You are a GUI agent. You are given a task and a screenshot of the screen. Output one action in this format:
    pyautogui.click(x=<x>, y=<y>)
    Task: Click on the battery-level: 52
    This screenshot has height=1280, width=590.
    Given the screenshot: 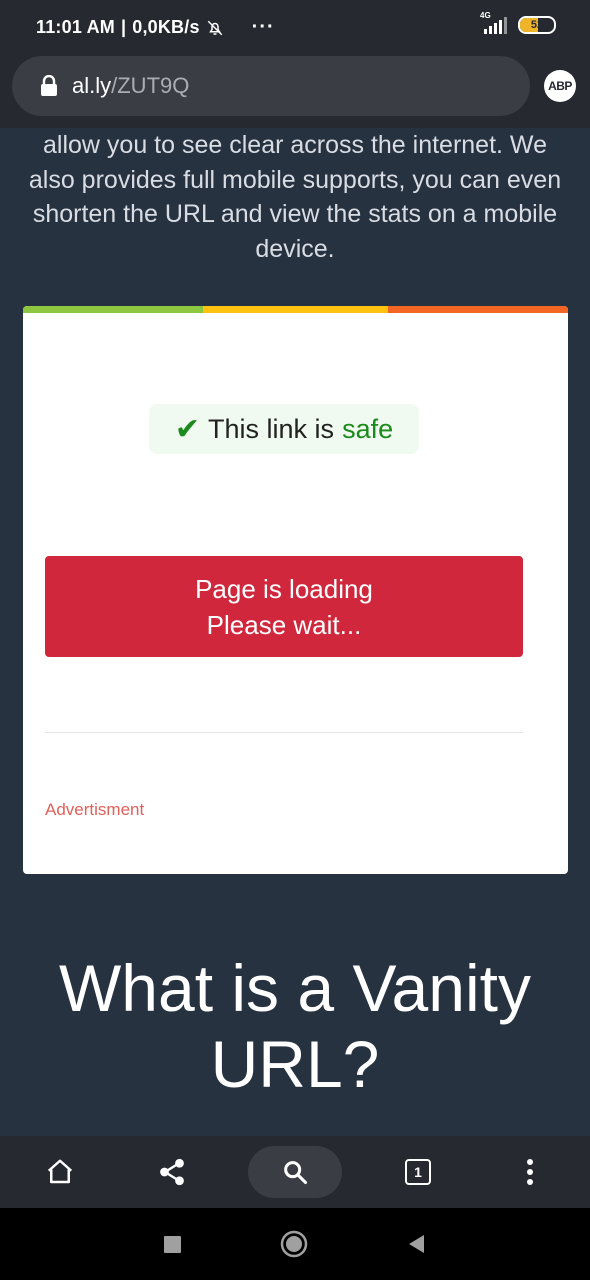 What is the action you would take?
    pyautogui.click(x=537, y=25)
    